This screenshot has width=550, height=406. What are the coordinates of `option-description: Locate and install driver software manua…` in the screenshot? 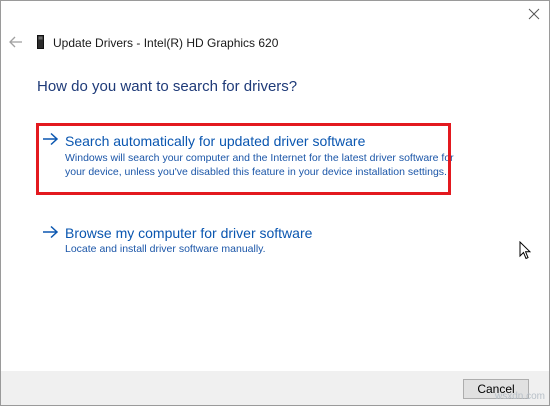 It's located at (165, 249).